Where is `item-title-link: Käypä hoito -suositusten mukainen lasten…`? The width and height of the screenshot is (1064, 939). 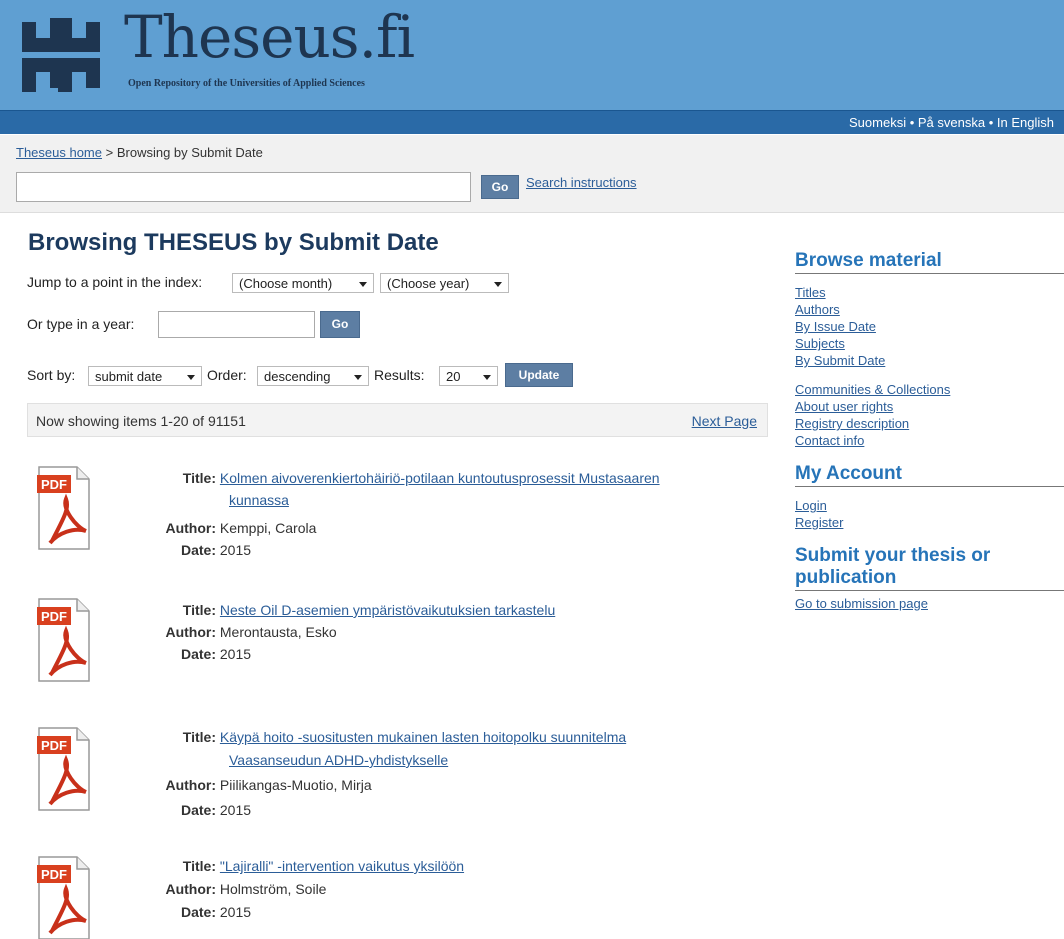
item-title-link: Käypä hoito -suositusten mukainen lasten… is located at coordinates (423, 737).